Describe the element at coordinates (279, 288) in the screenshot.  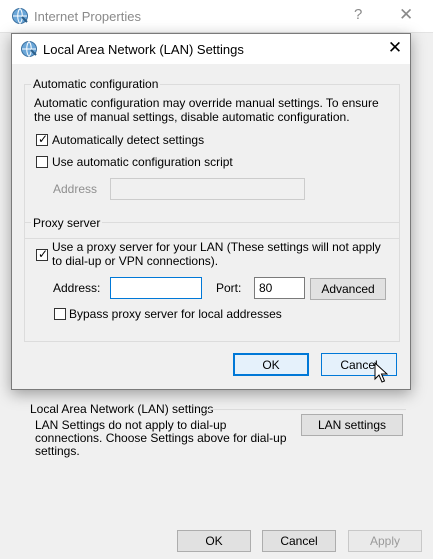
I see `proxy-port-input: 80` at that location.